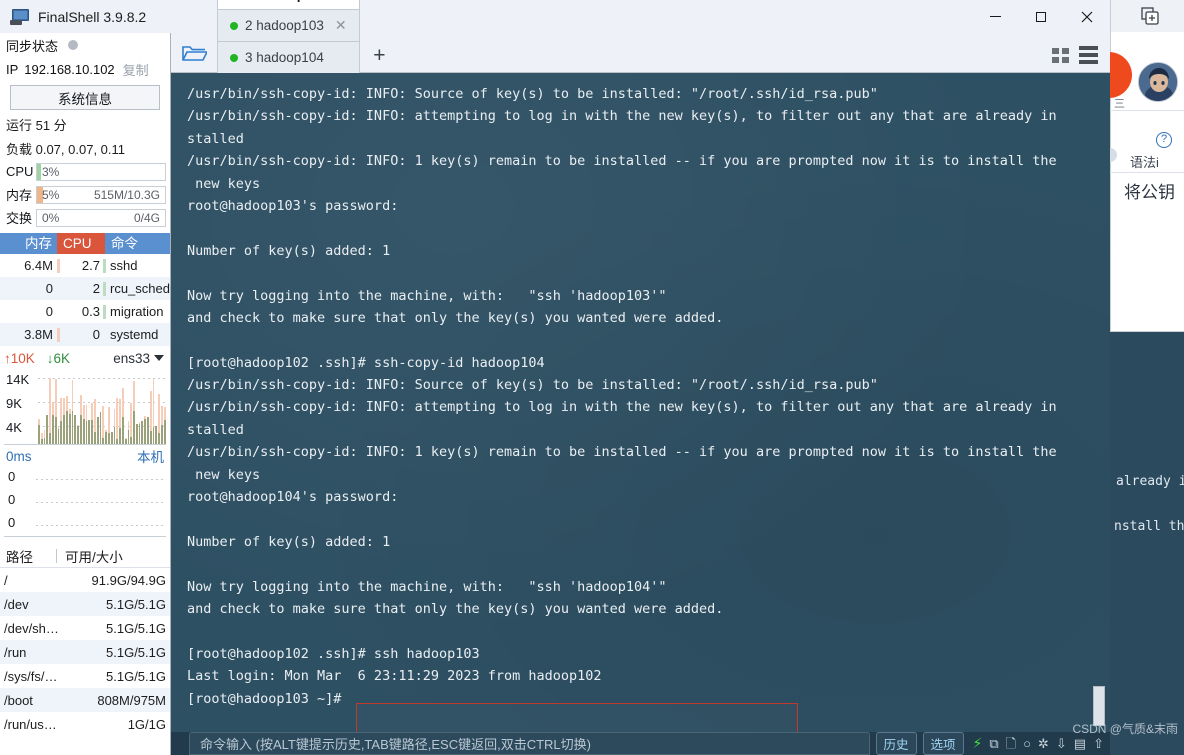  What do you see at coordinates (1098, 743) in the screenshot?
I see `upload-icon: ⇧` at bounding box center [1098, 743].